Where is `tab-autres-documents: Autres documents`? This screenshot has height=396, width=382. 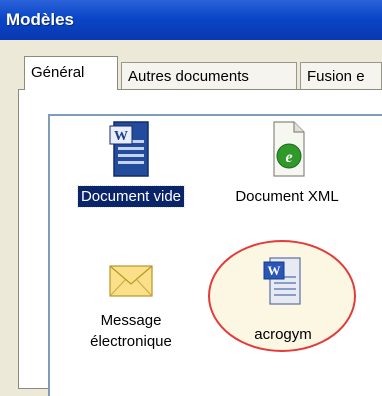 tab-autres-documents: Autres documents is located at coordinates (209, 76).